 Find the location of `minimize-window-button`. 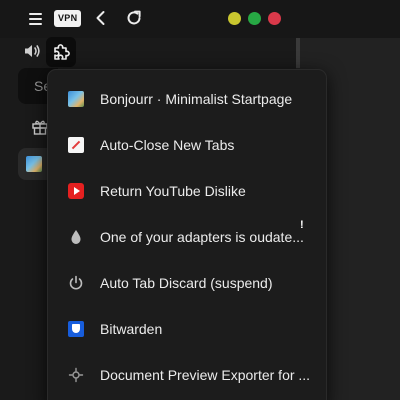

minimize-window-button is located at coordinates (234, 18).